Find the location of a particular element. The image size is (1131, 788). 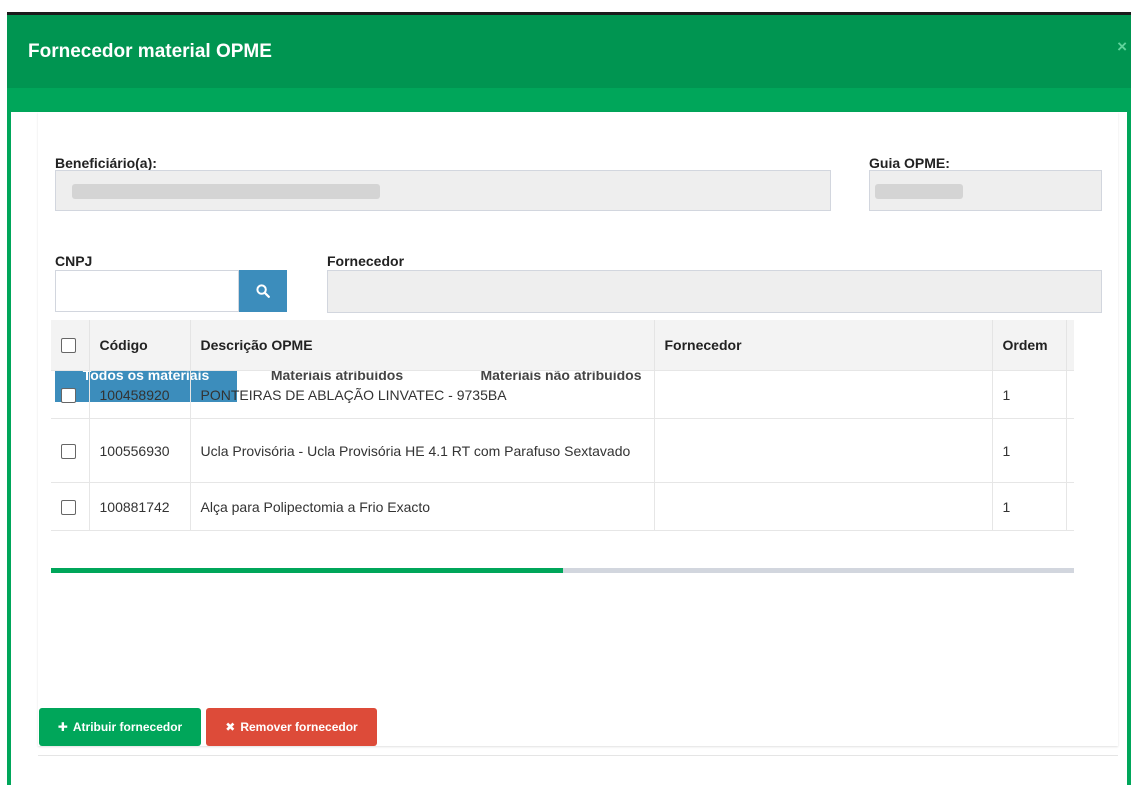

cell-codigo: 100881742 is located at coordinates (140, 506).